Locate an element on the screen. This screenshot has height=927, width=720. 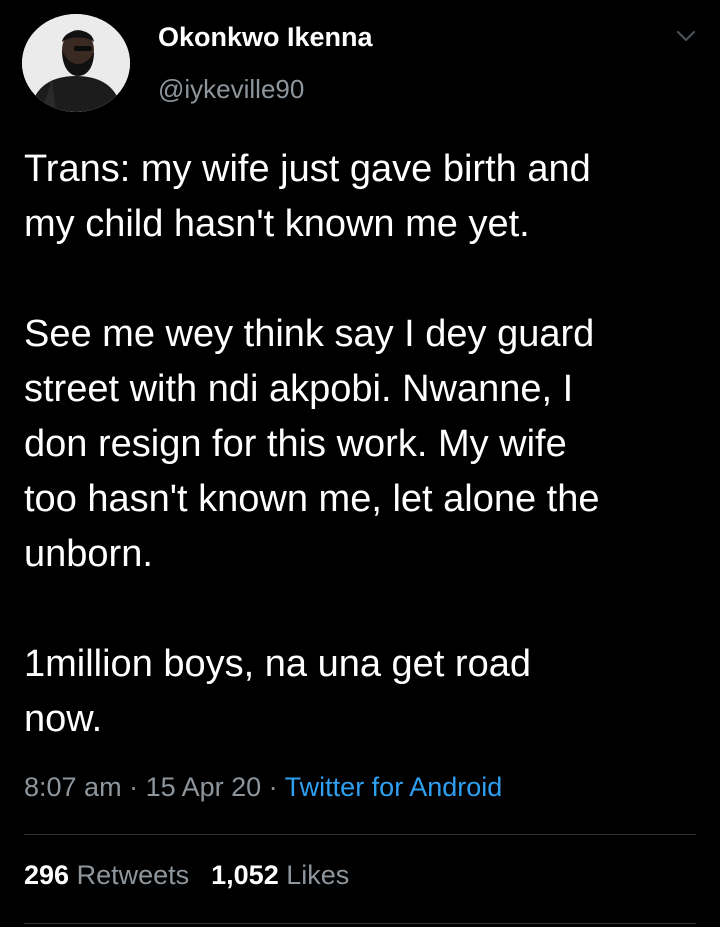
avatar is located at coordinates (76, 63).